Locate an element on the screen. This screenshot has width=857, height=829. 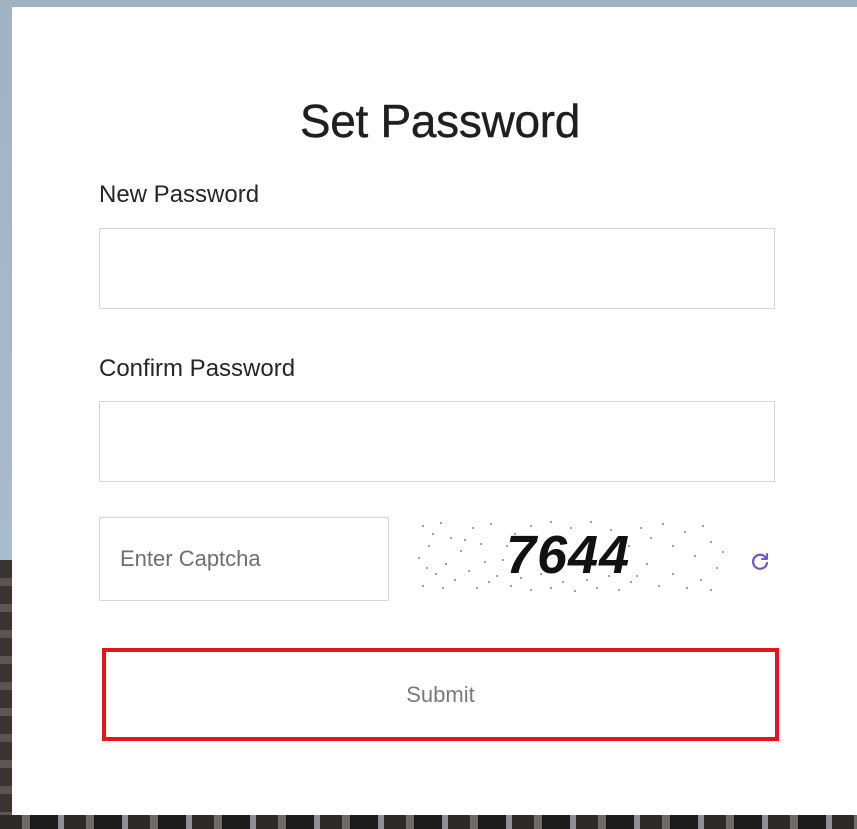
refresh-icon-svg is located at coordinates (760, 561).